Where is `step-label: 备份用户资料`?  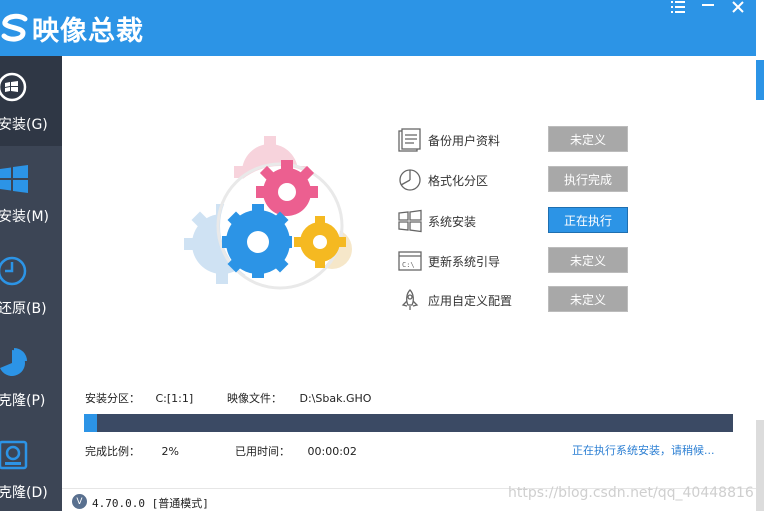
step-label: 备份用户资料 is located at coordinates (464, 141).